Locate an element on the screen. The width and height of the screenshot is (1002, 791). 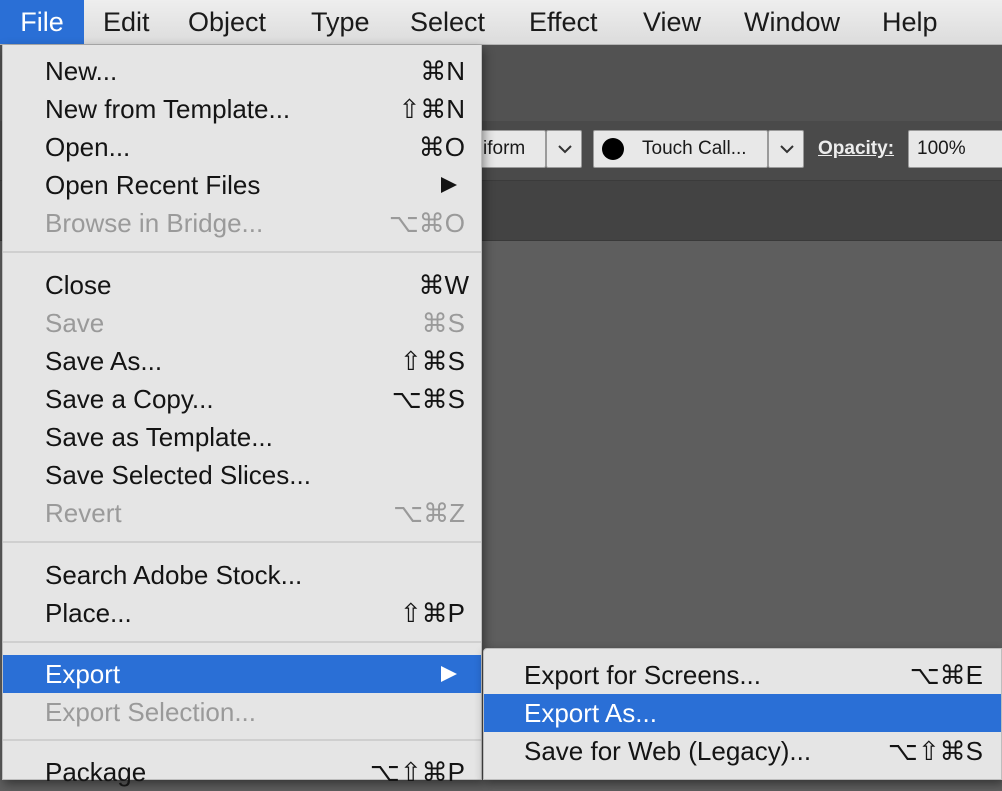
menu-item-shortcut: ⌘O is located at coordinates (441, 147).